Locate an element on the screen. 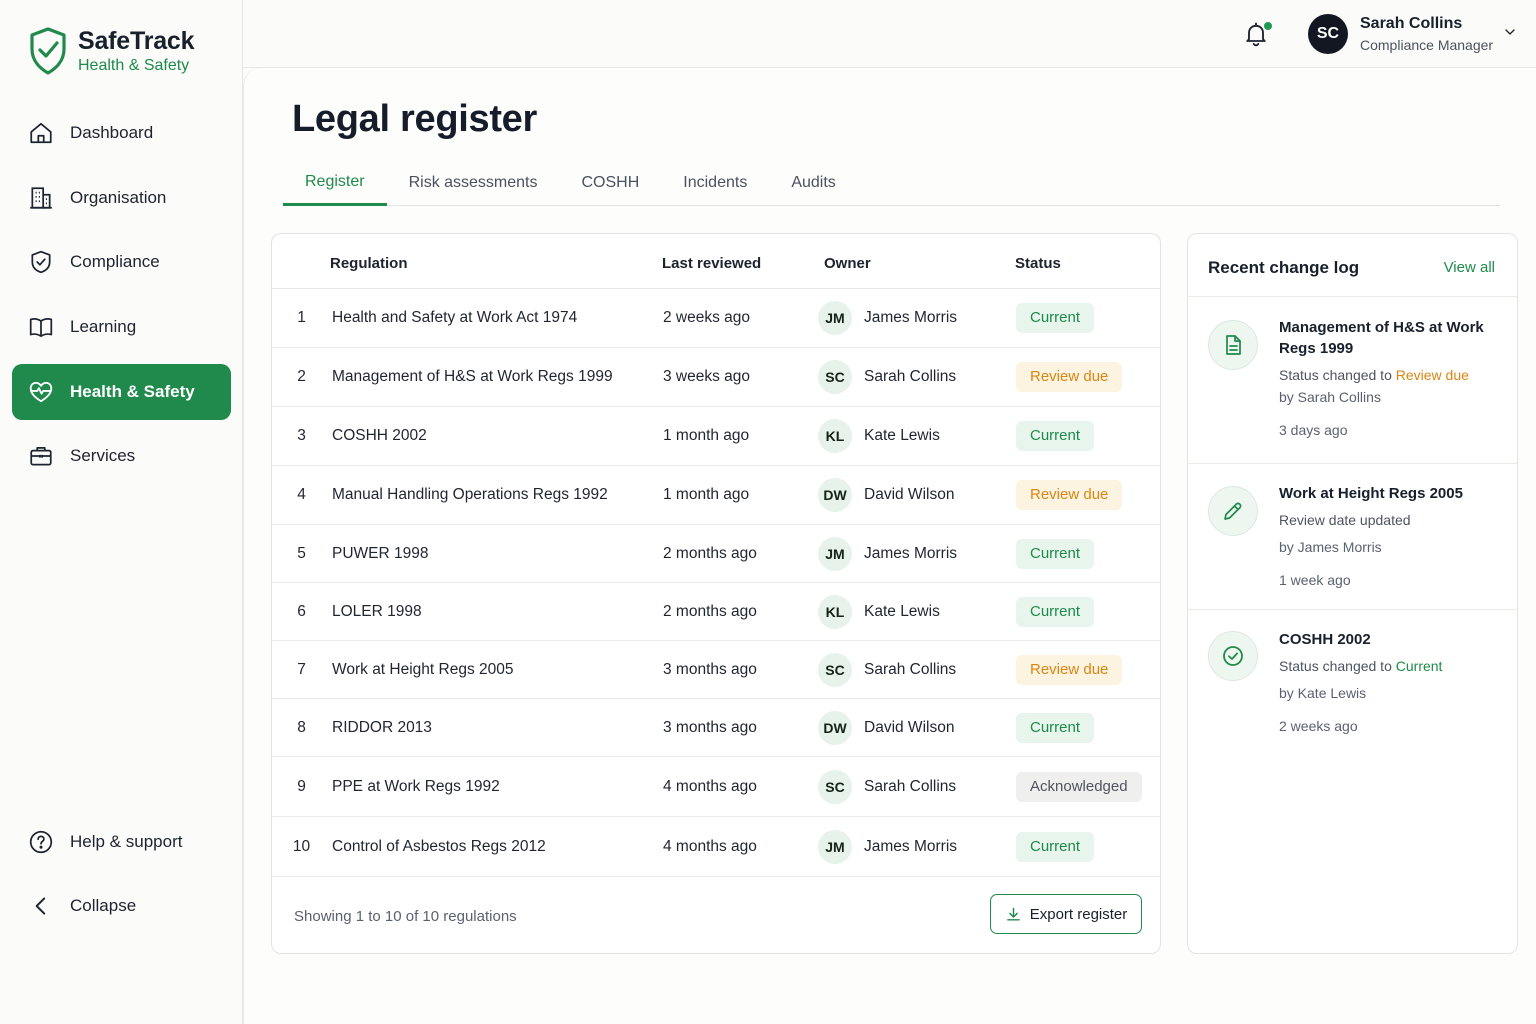 The width and height of the screenshot is (1536, 1024). status-cell: Acknowledged is located at coordinates (1079, 786).